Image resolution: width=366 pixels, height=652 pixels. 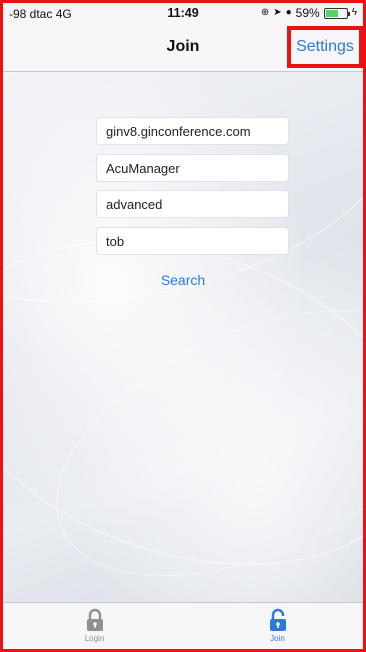 What do you see at coordinates (94, 638) in the screenshot?
I see `tab-login-label: Login` at bounding box center [94, 638].